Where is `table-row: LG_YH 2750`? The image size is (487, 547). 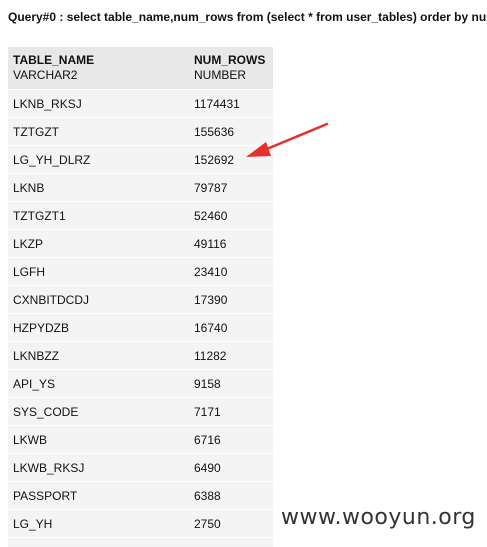
table-row: LG_YH 2750 is located at coordinates (140, 523).